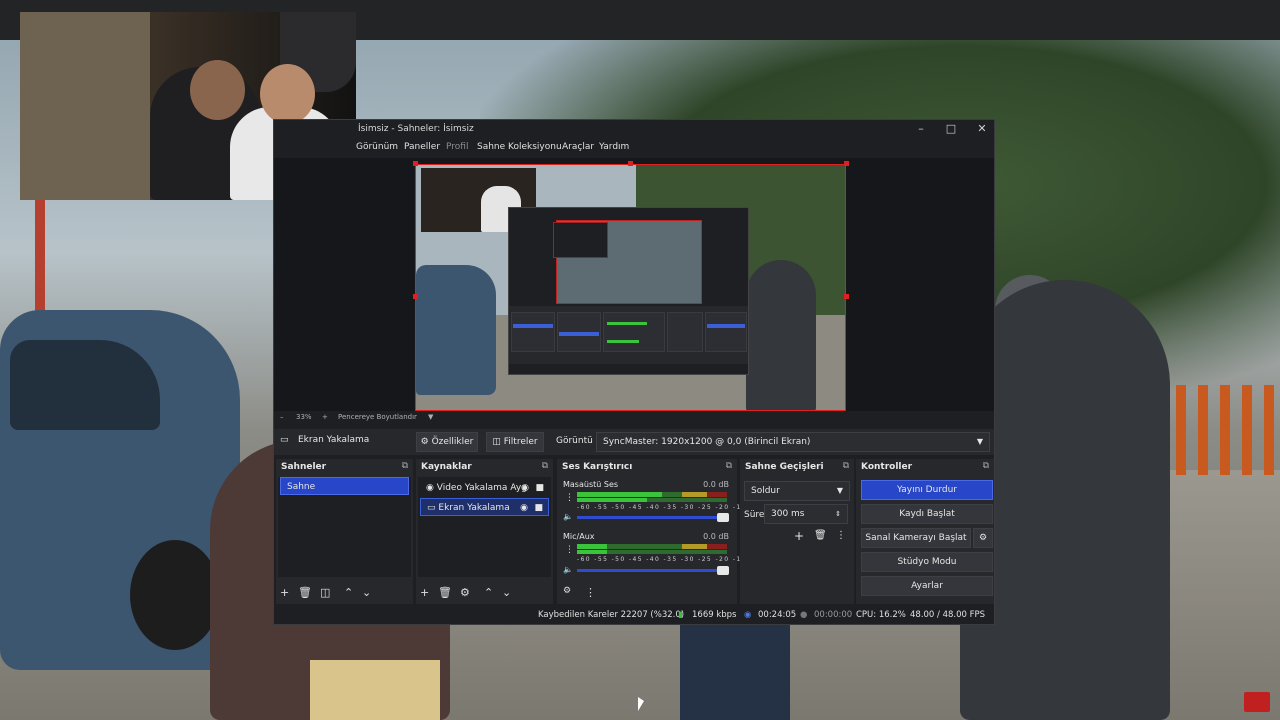 Image resolution: width=1280 pixels, height=720 pixels. Describe the element at coordinates (630, 287) in the screenshot. I see `preview-canvas` at that location.